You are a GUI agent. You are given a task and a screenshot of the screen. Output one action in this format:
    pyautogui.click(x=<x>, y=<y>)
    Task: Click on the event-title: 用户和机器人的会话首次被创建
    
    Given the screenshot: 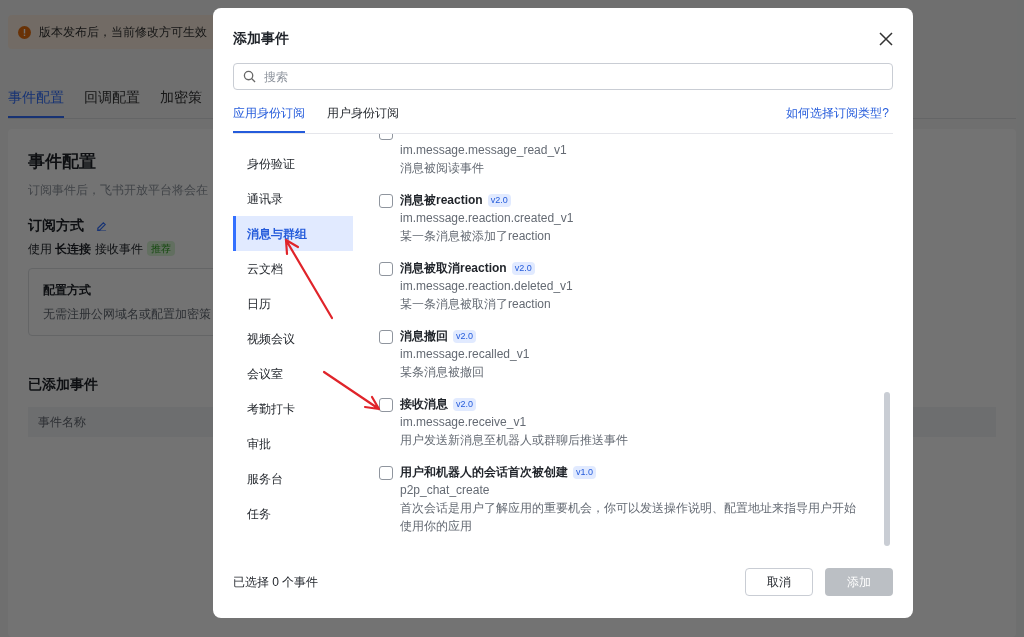 What is the action you would take?
    pyautogui.click(x=484, y=472)
    